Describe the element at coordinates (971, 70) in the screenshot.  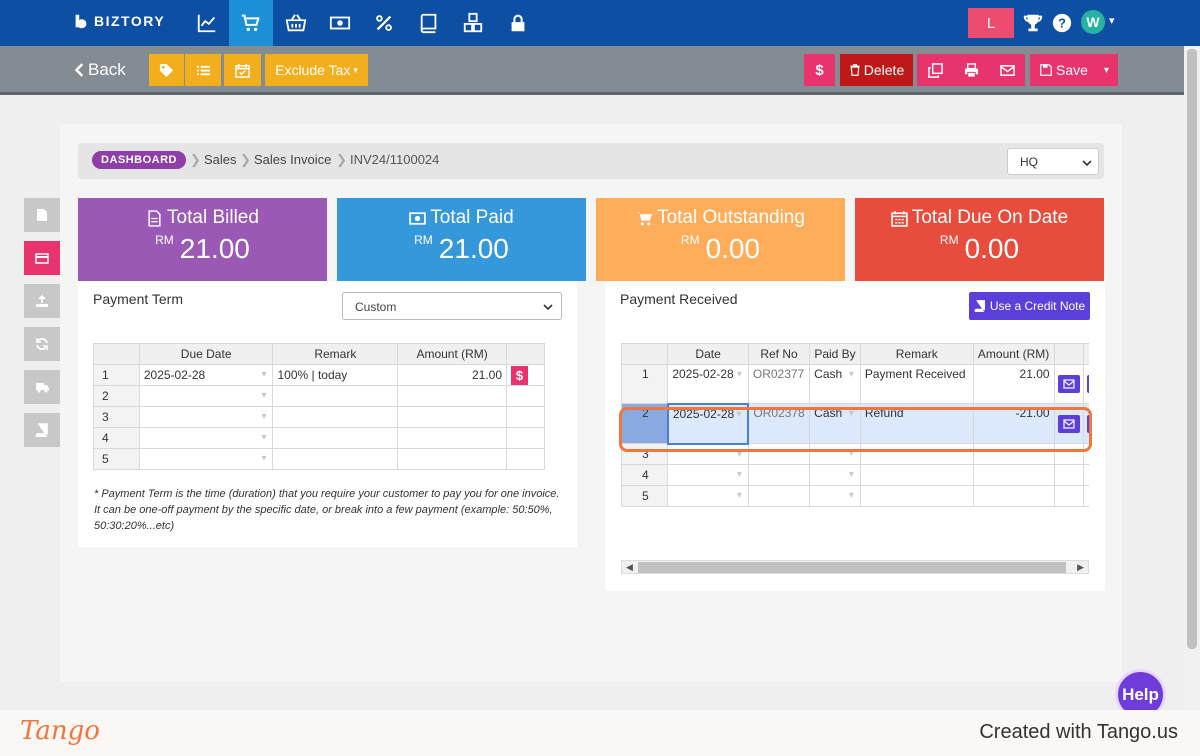
I see `print-button` at that location.